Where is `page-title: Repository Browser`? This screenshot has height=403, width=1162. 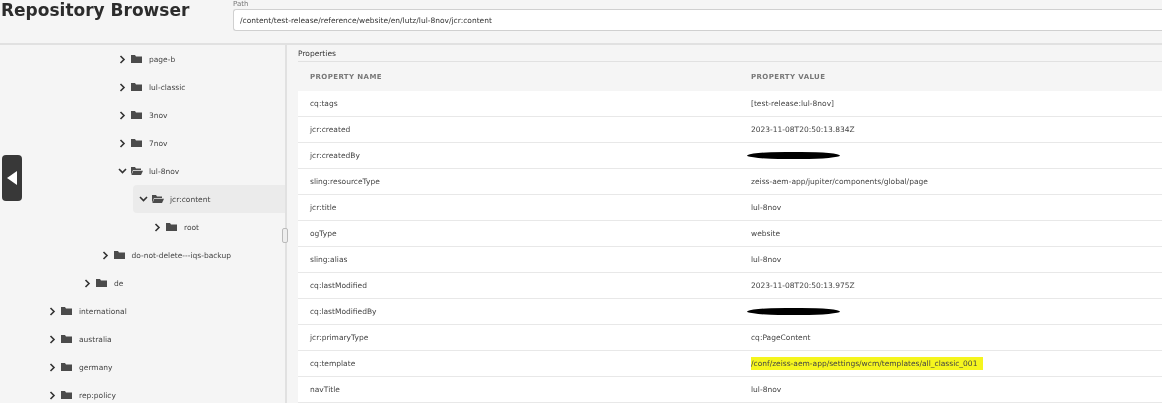 page-title: Repository Browser is located at coordinates (95, 11).